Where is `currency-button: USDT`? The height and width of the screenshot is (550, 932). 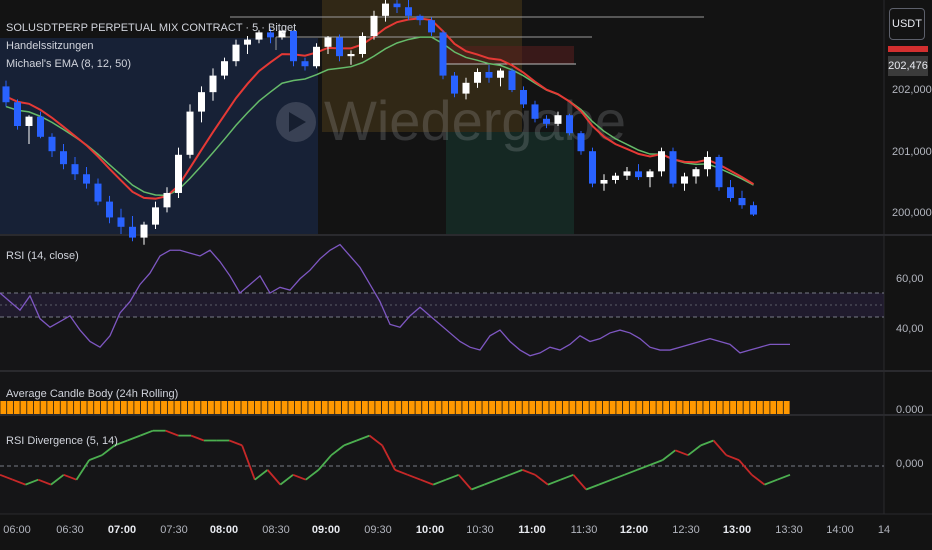 currency-button: USDT is located at coordinates (907, 24).